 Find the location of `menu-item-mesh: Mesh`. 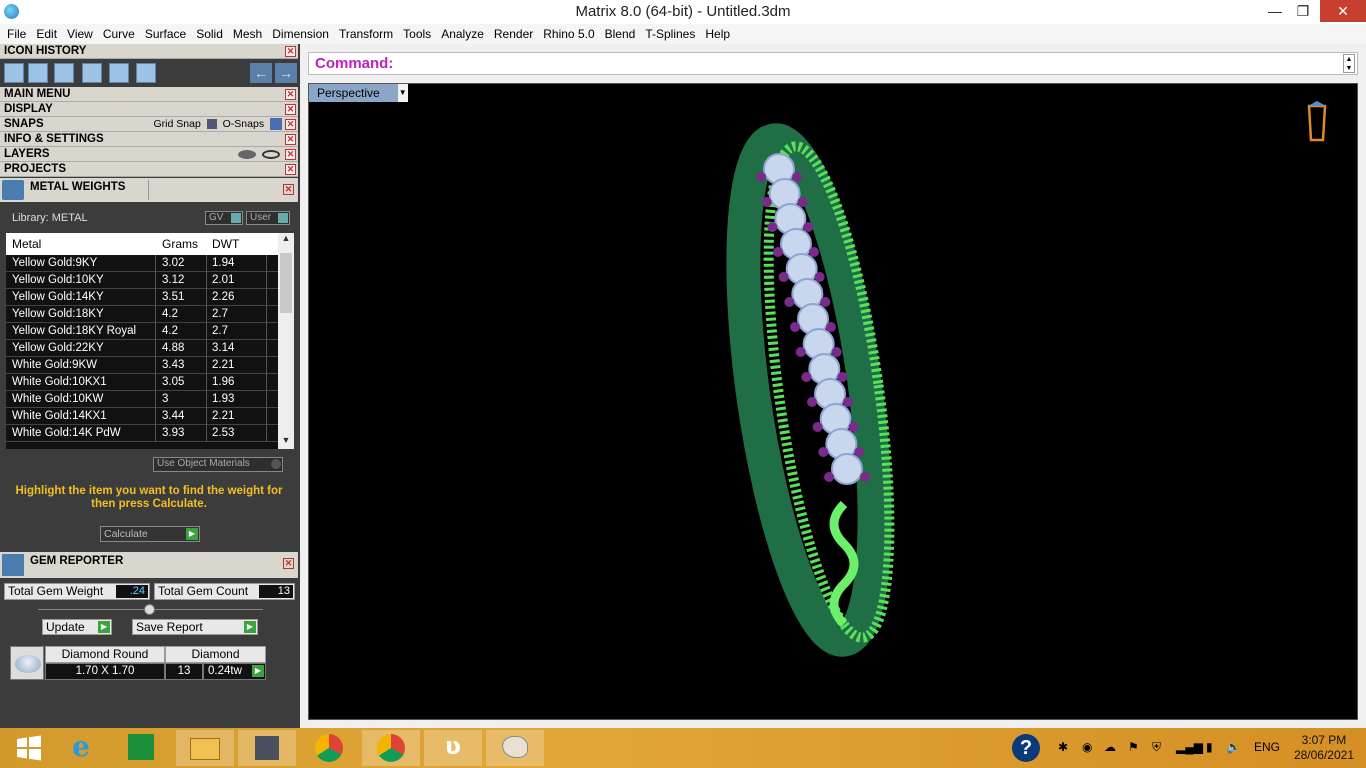

menu-item-mesh: Mesh is located at coordinates (247, 34).